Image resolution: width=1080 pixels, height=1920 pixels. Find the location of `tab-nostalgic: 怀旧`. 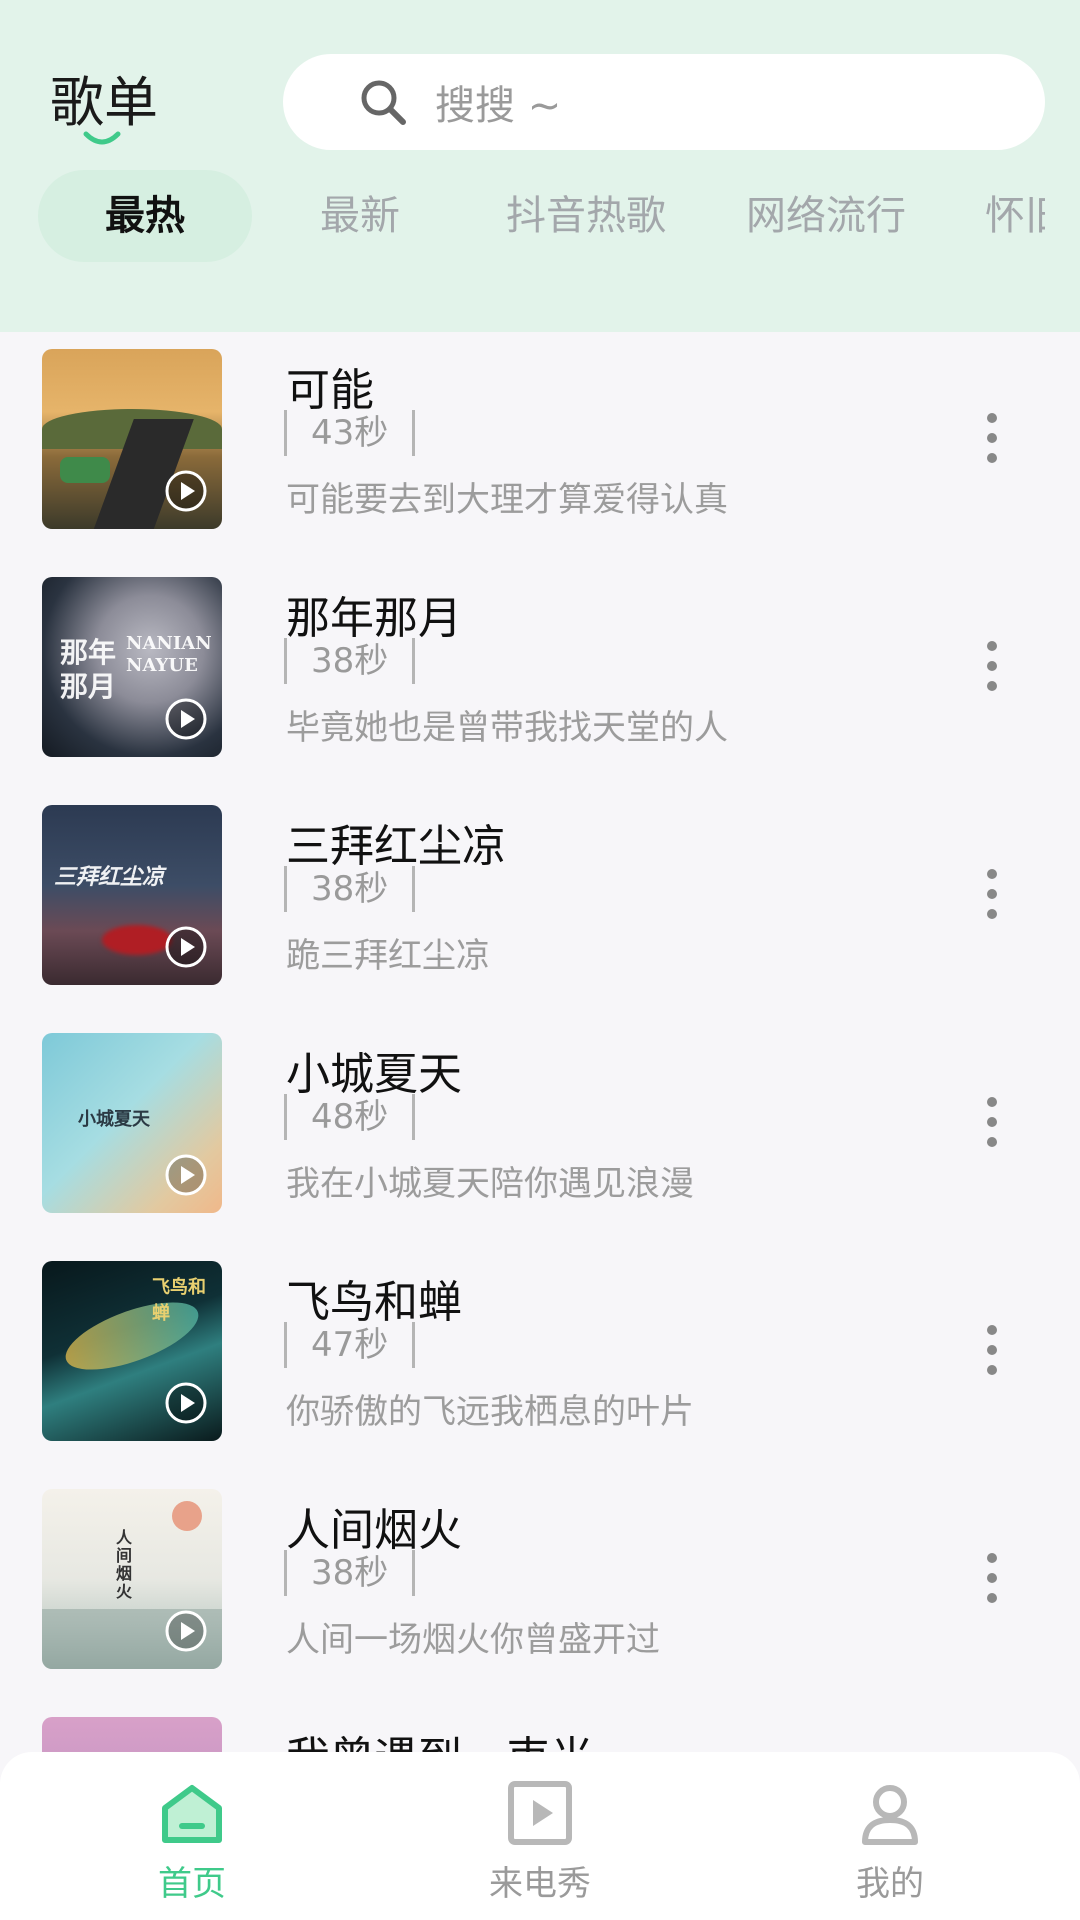

tab-nostalgic: 怀旧 is located at coordinates (1015, 216).